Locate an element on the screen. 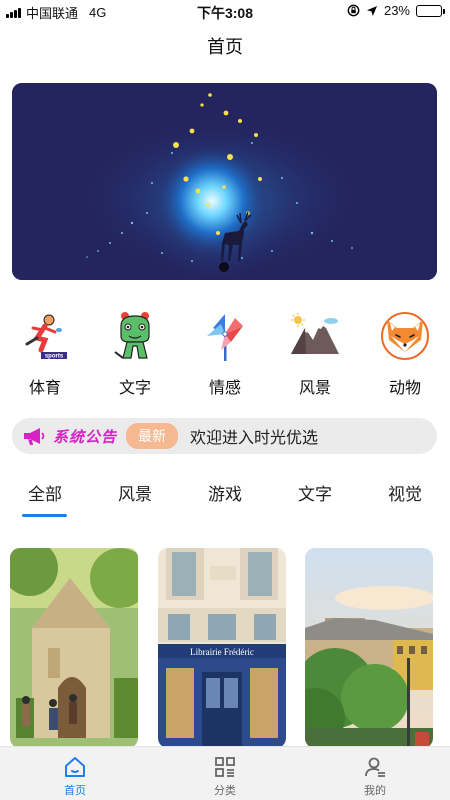 Image resolution: width=450 pixels, height=800 pixels. tabbar-profile: 我的 is located at coordinates (375, 776).